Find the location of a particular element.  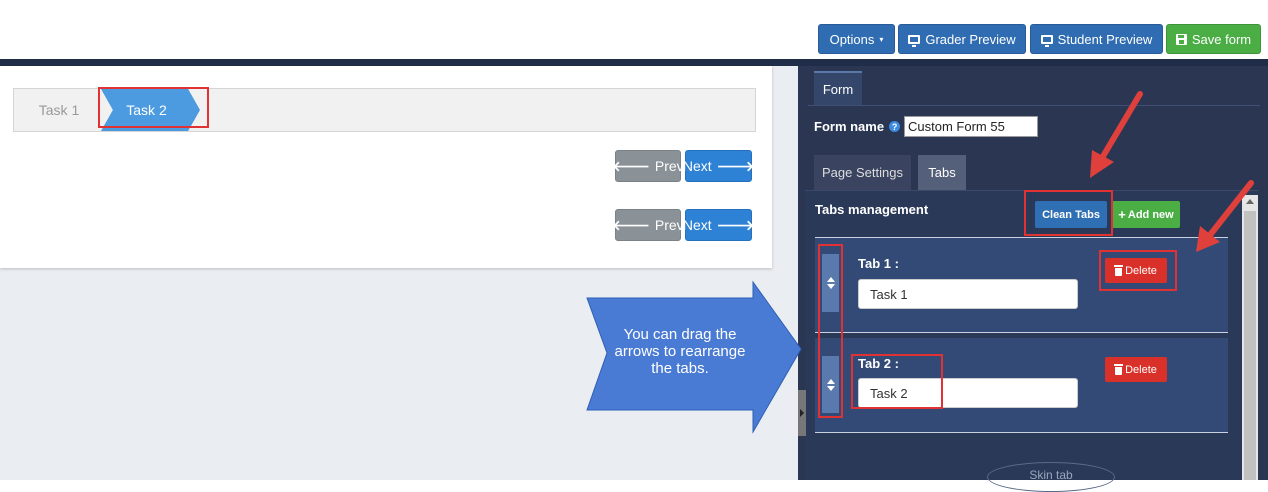

student-preview-button: Student Preview is located at coordinates (1096, 39).